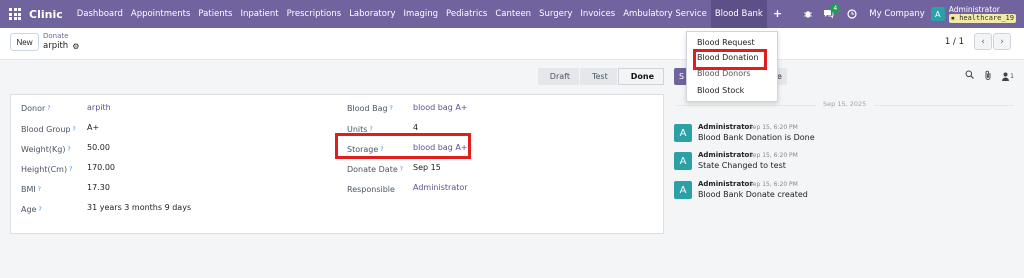 Image resolution: width=1024 pixels, height=278 pixels. I want to click on apps-grid-icon, so click(15, 14).